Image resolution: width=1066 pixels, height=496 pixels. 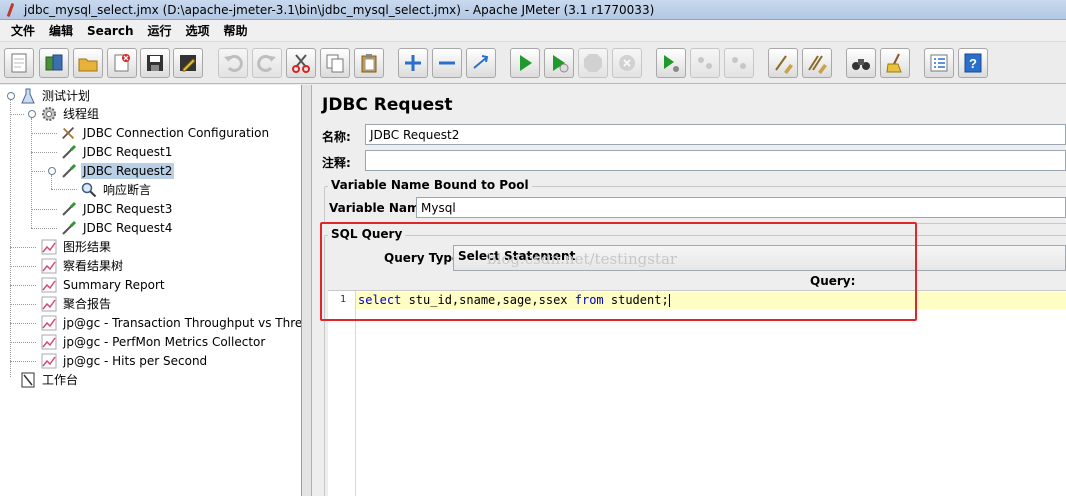 I want to click on toolbar: ?, so click(x=533, y=63).